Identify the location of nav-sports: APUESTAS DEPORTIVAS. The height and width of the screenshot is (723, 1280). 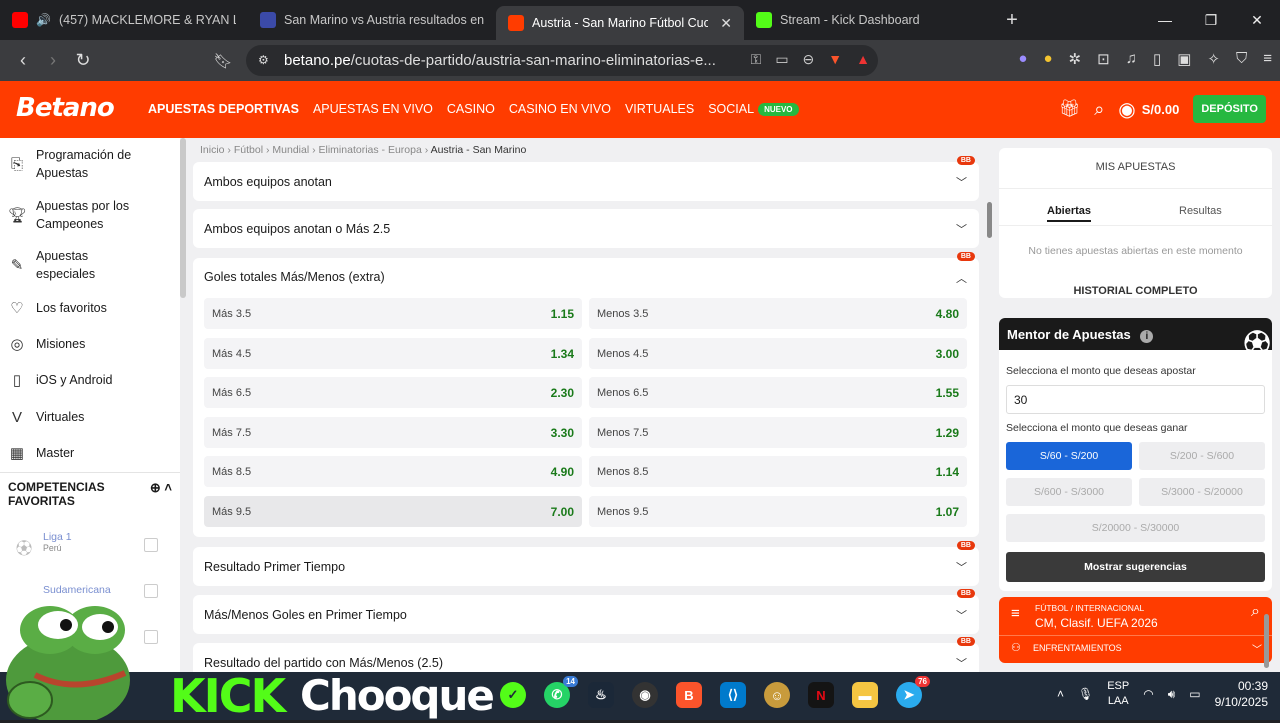
(223, 109).